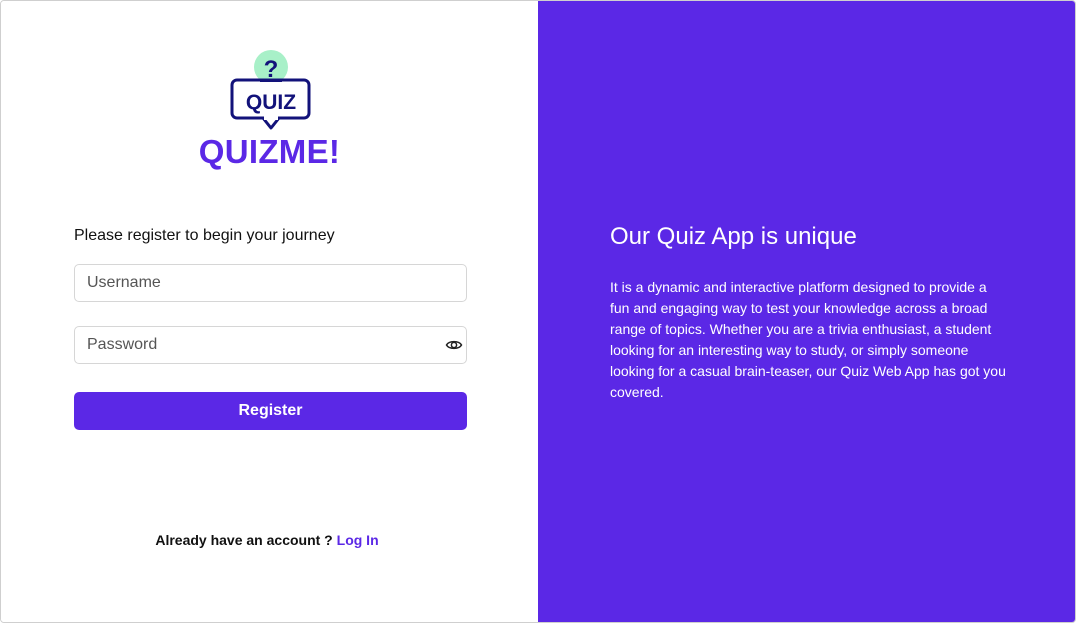 The image size is (1076, 623). Describe the element at coordinates (270, 411) in the screenshot. I see `register-button: Register` at that location.